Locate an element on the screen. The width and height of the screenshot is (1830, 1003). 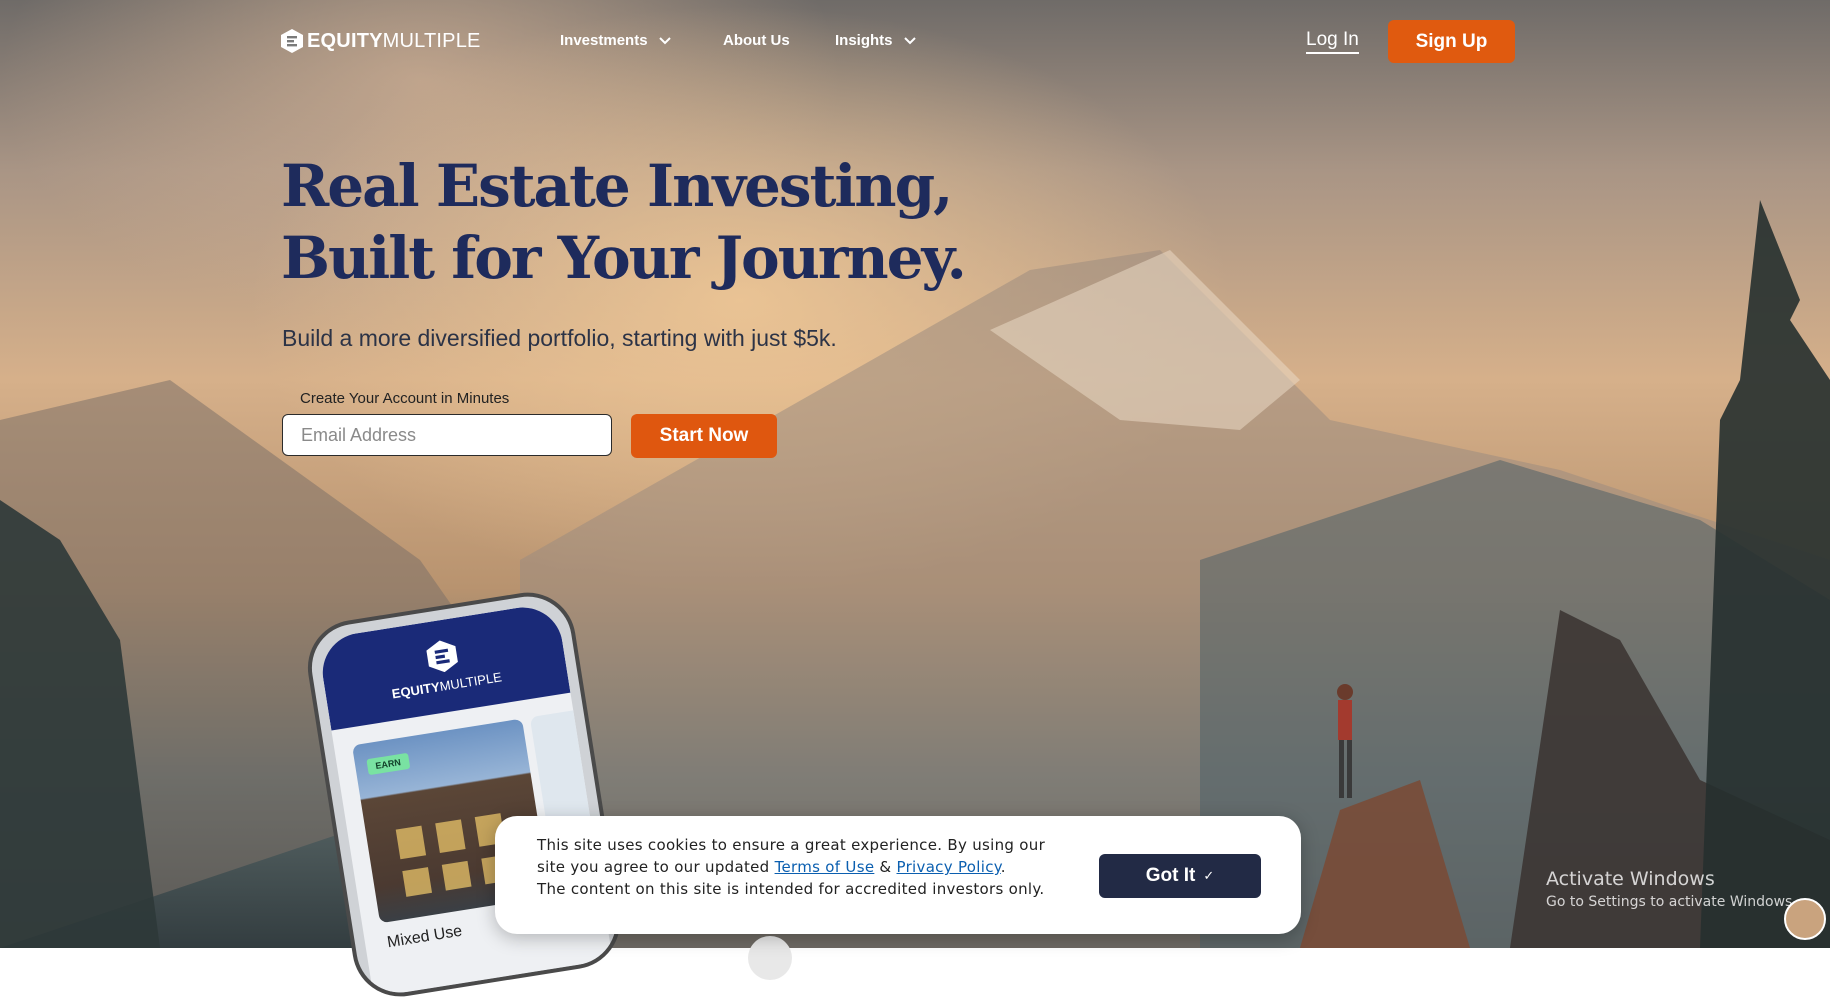
got-it-button: Got It ✓ is located at coordinates (1180, 876).